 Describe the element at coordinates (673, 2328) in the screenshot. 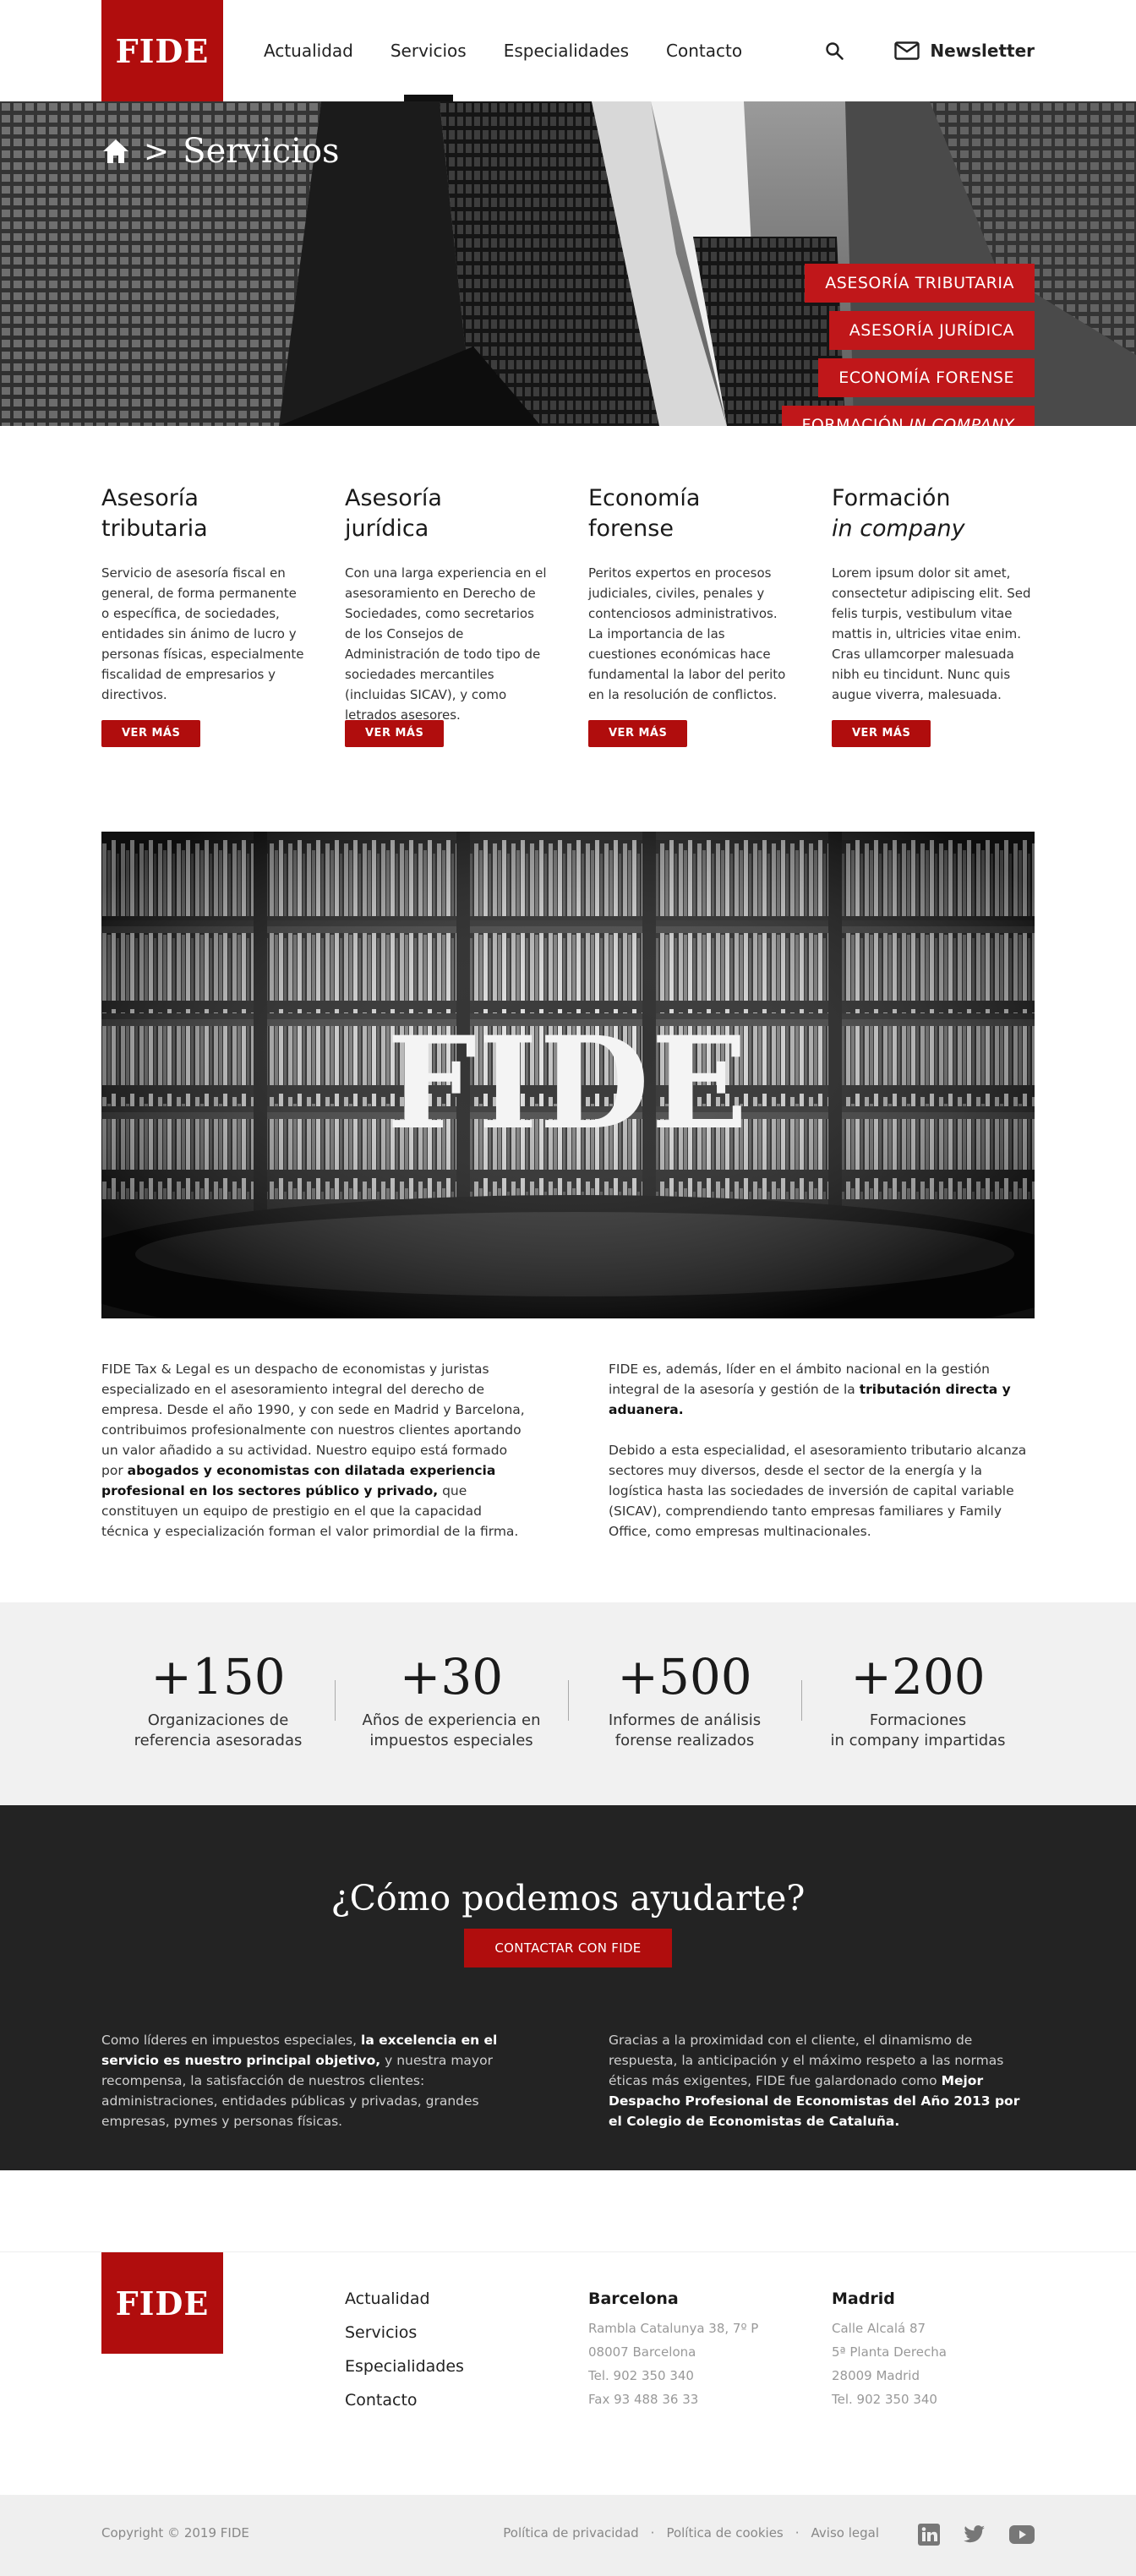

I see `office-line: Rambla Catalunya 38, 7º P` at that location.